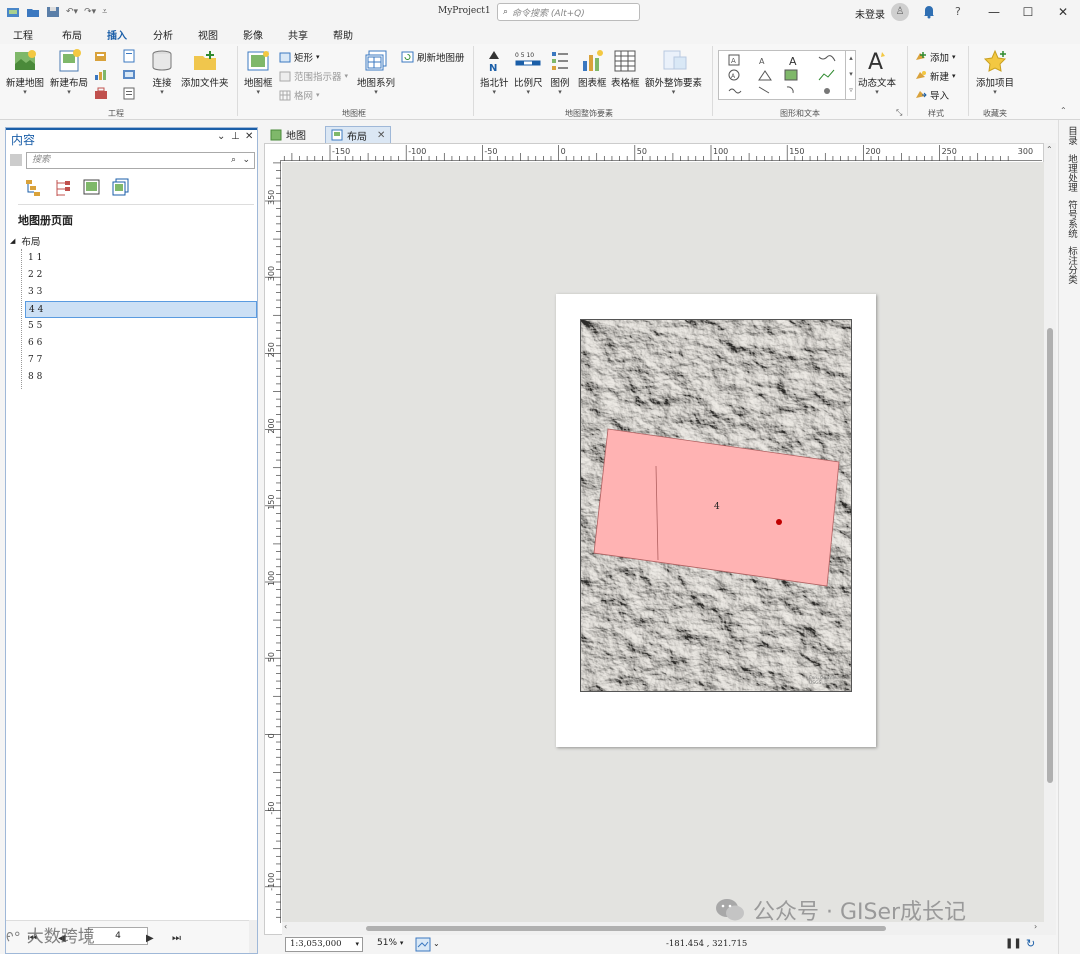 This screenshot has height=954, width=1080. Describe the element at coordinates (390, 943) in the screenshot. I see `zoom-selector: 51% ▾` at that location.